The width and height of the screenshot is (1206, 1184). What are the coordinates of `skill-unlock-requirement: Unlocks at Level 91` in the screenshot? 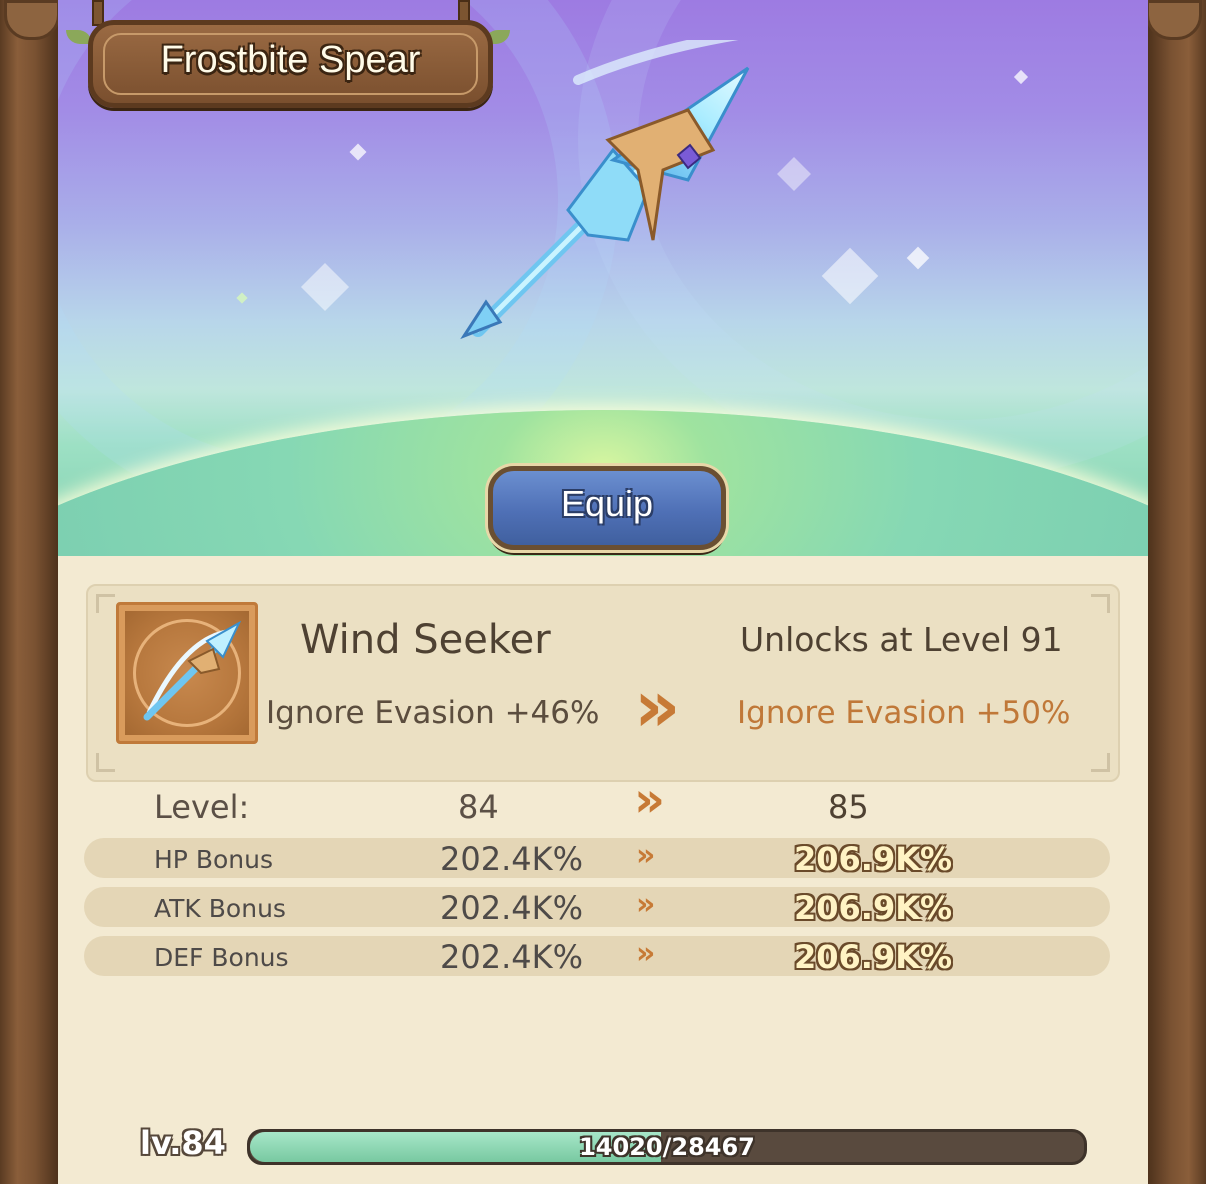 It's located at (901, 639).